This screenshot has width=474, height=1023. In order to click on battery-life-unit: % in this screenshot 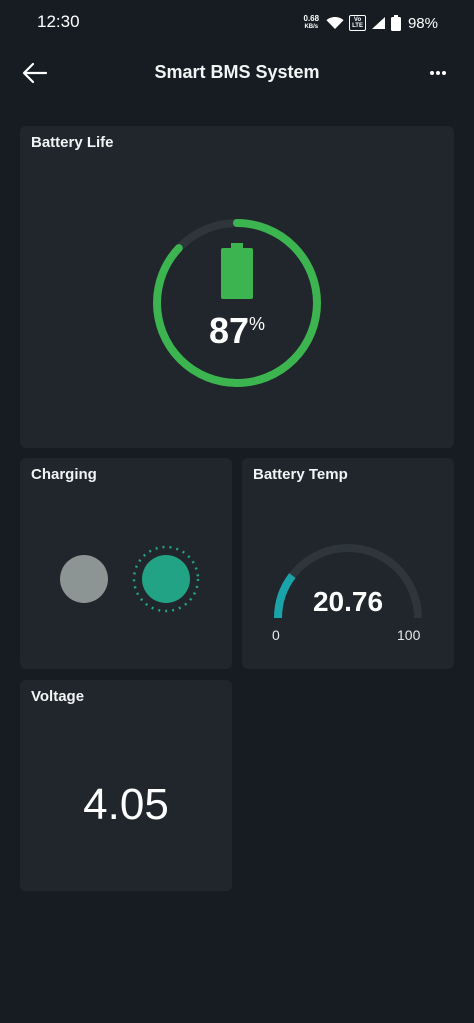, I will do `click(257, 324)`.